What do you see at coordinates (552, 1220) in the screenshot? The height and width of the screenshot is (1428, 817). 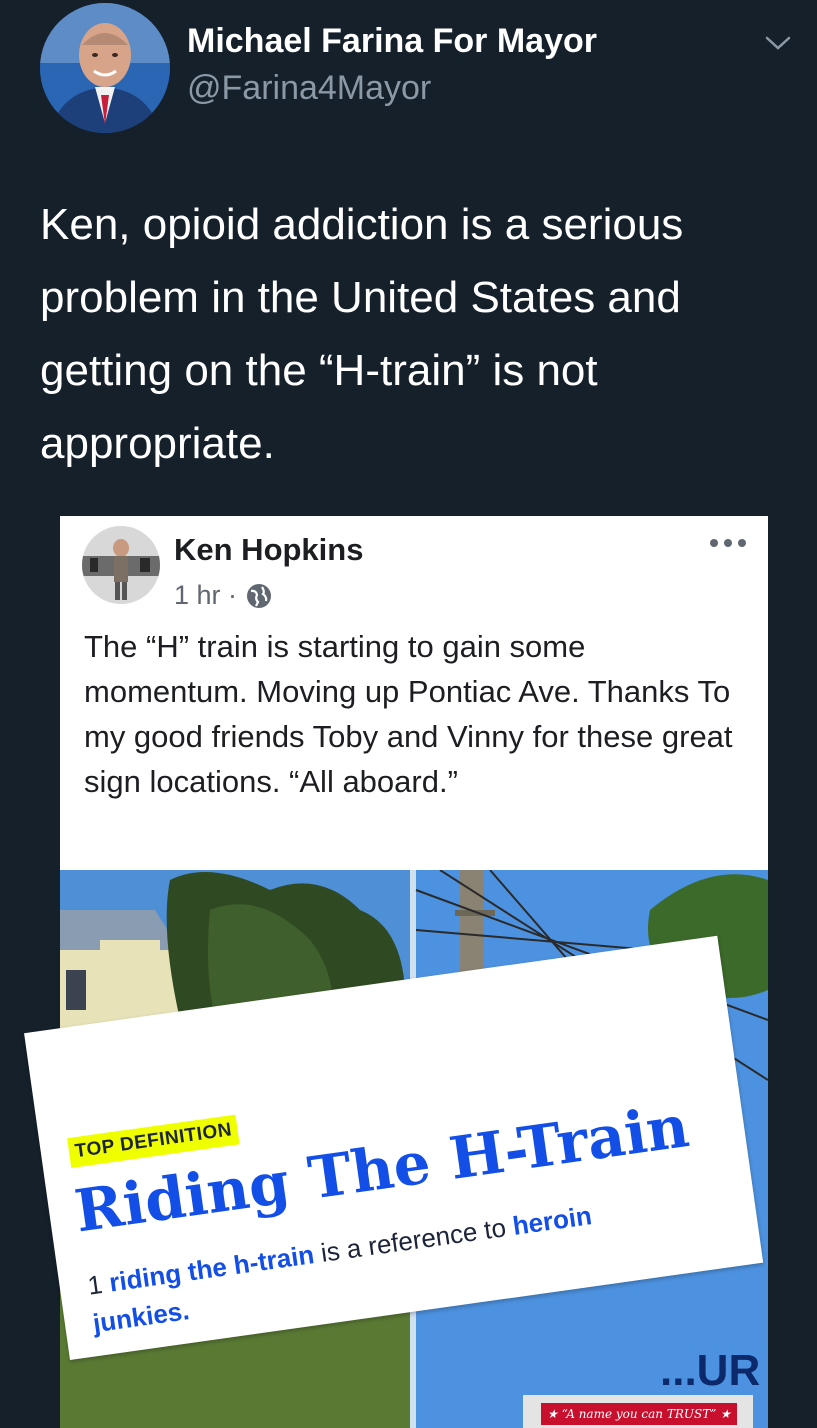 I see `definition-keyword: heroin` at bounding box center [552, 1220].